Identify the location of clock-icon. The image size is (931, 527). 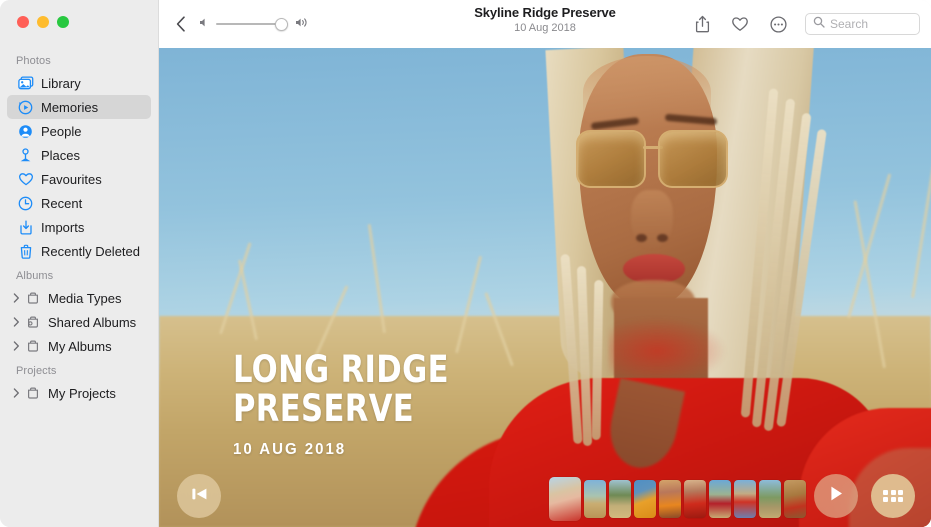
(25, 203).